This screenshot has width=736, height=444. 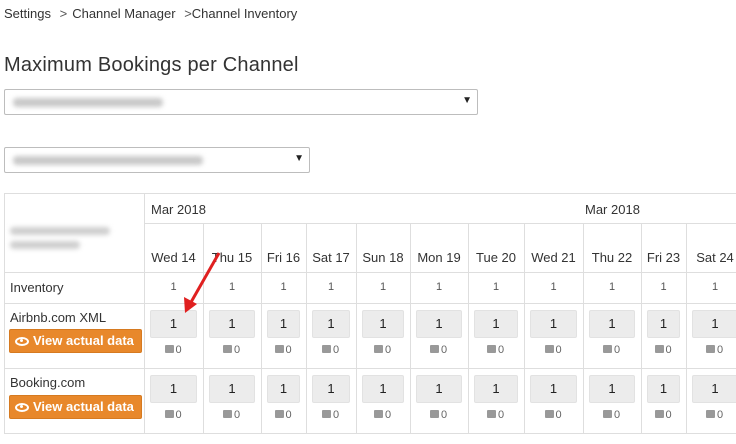 I want to click on day-header: Thu 22, so click(x=612, y=257).